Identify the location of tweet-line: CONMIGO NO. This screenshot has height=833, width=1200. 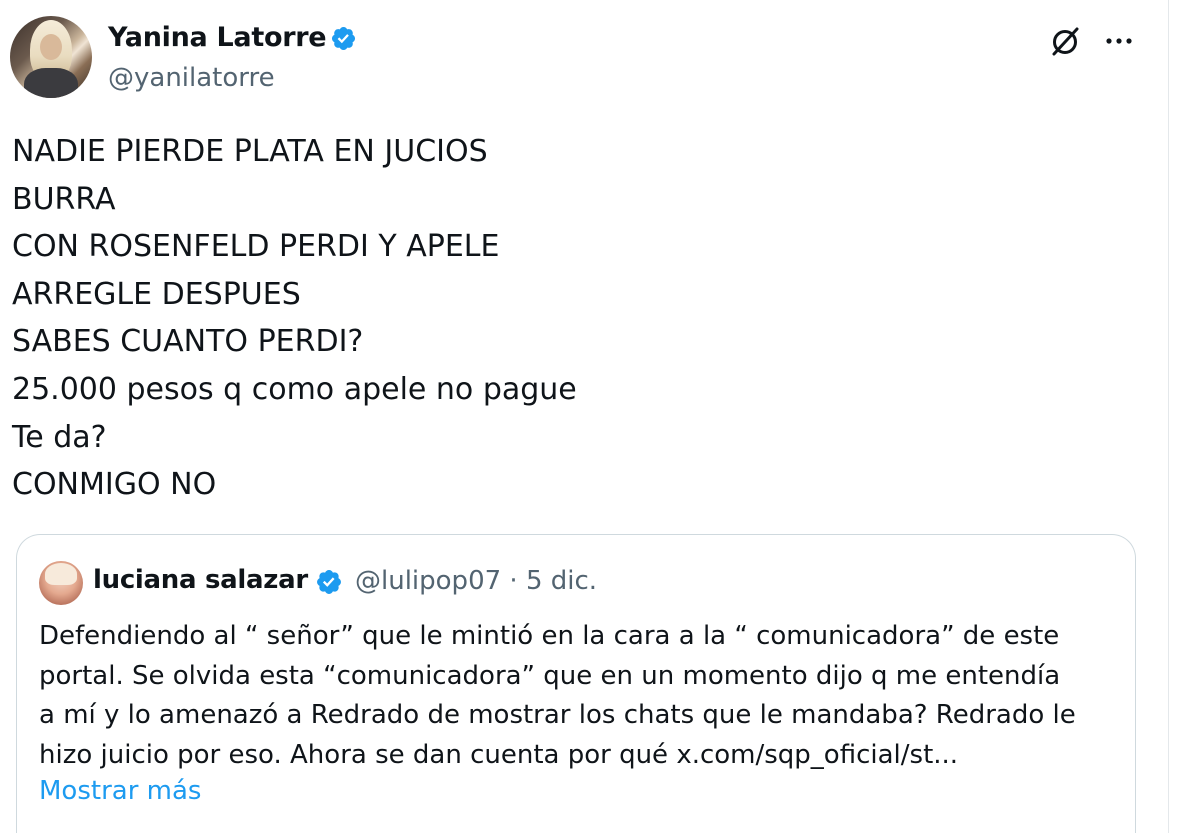
(114, 485).